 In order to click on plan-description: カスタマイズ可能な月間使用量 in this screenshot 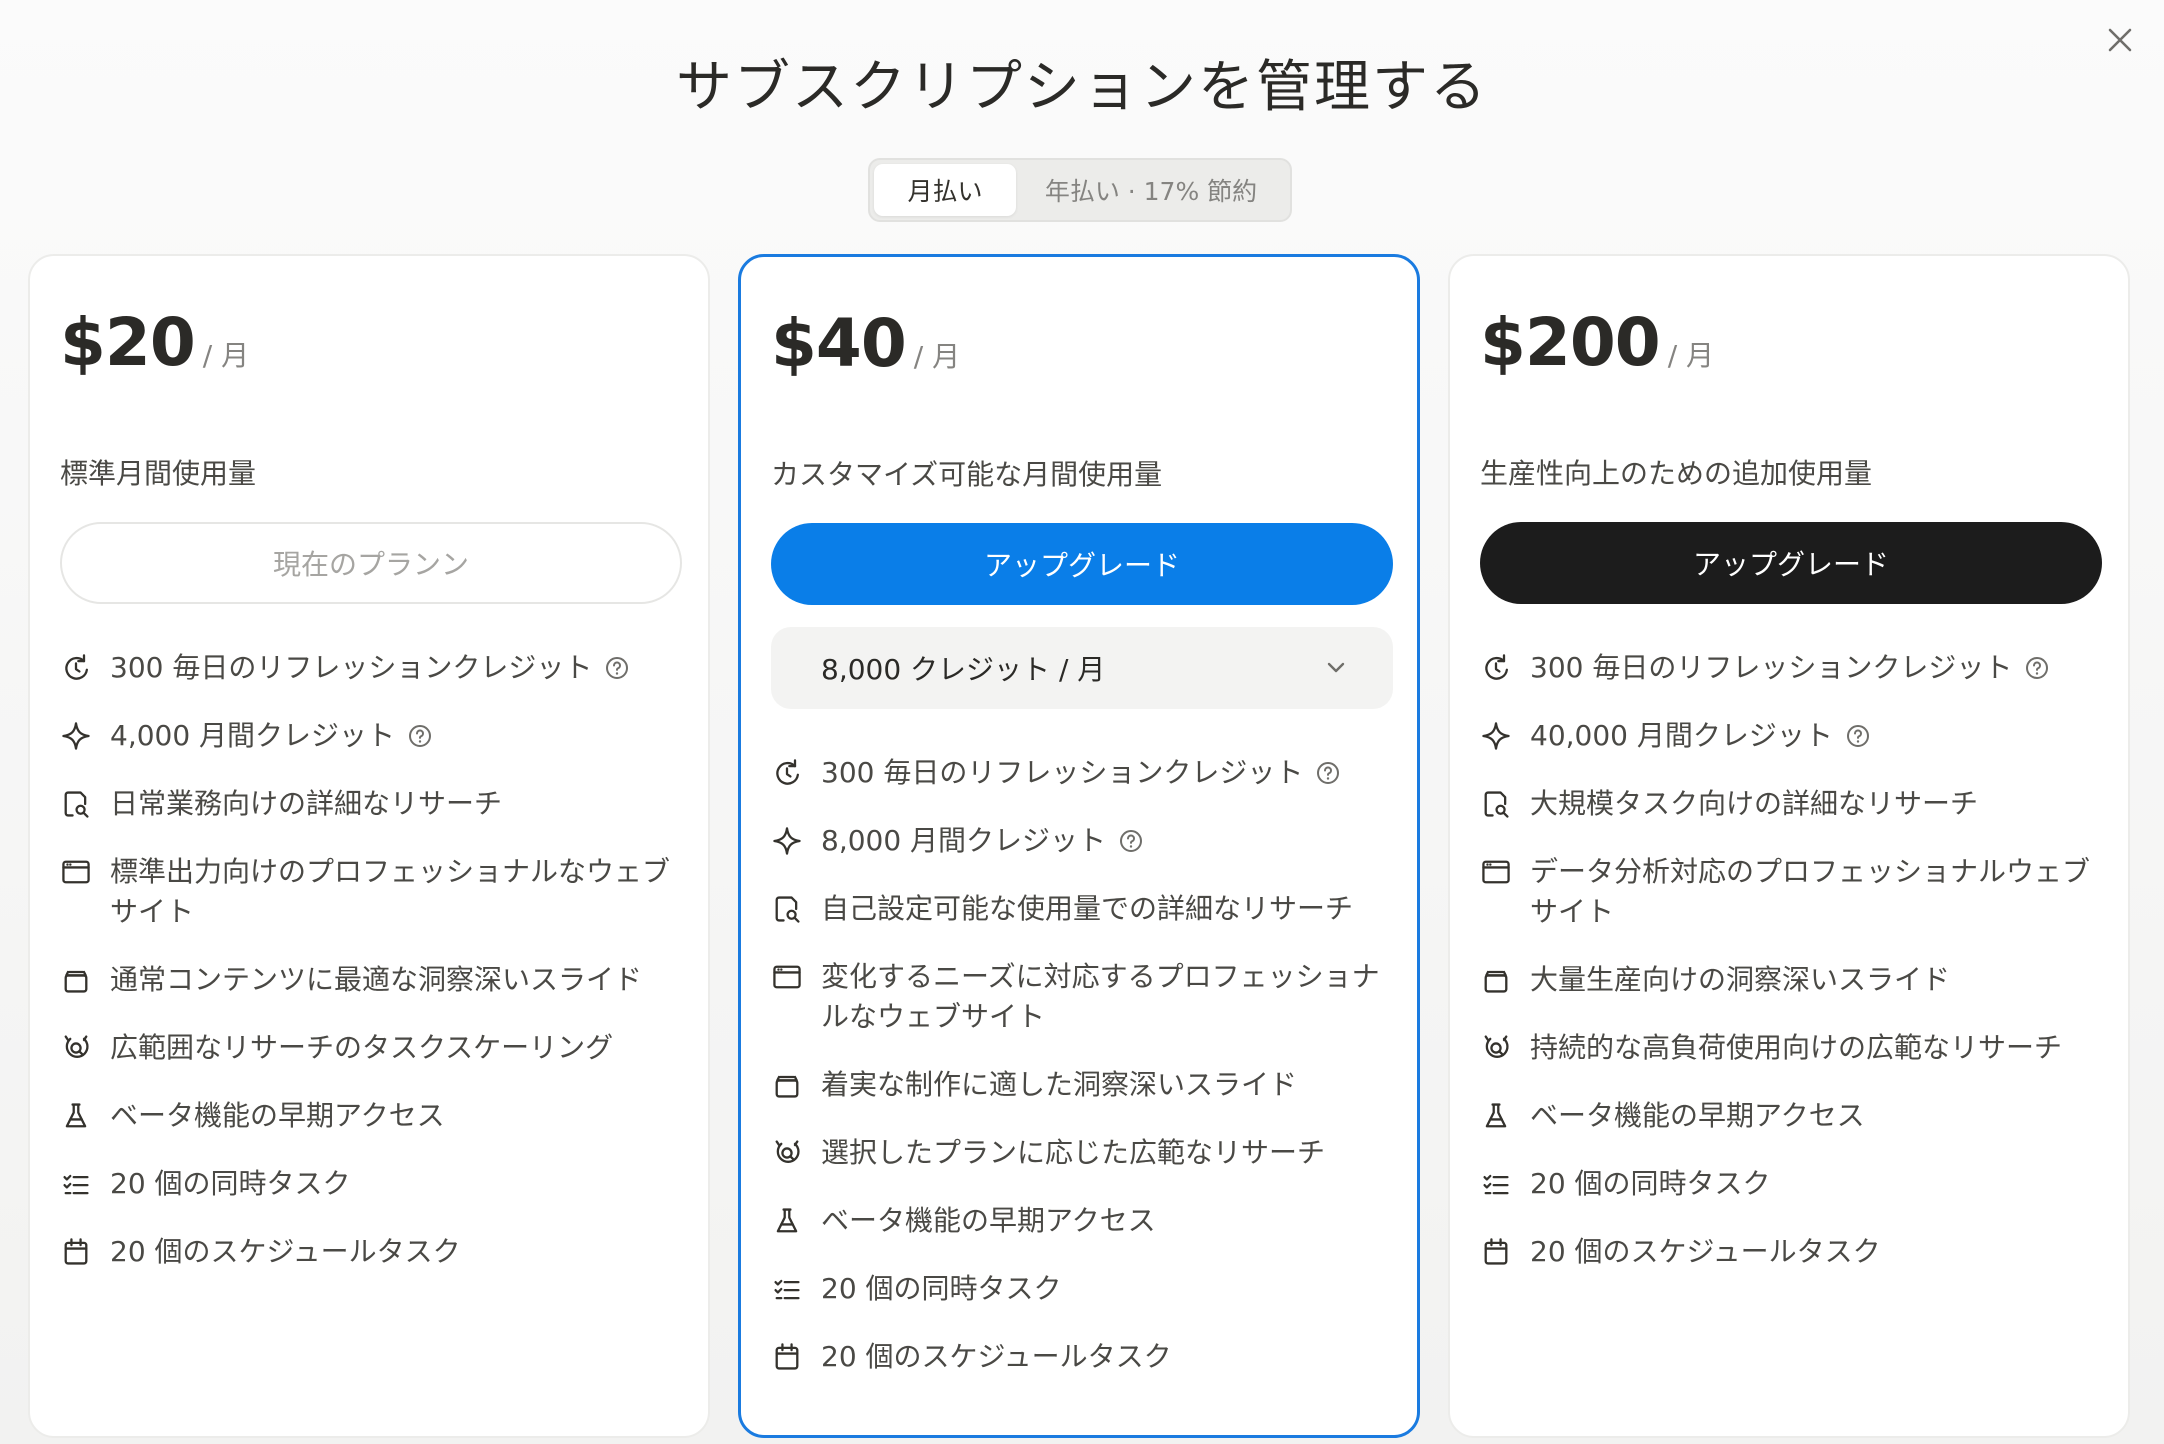, I will do `click(967, 474)`.